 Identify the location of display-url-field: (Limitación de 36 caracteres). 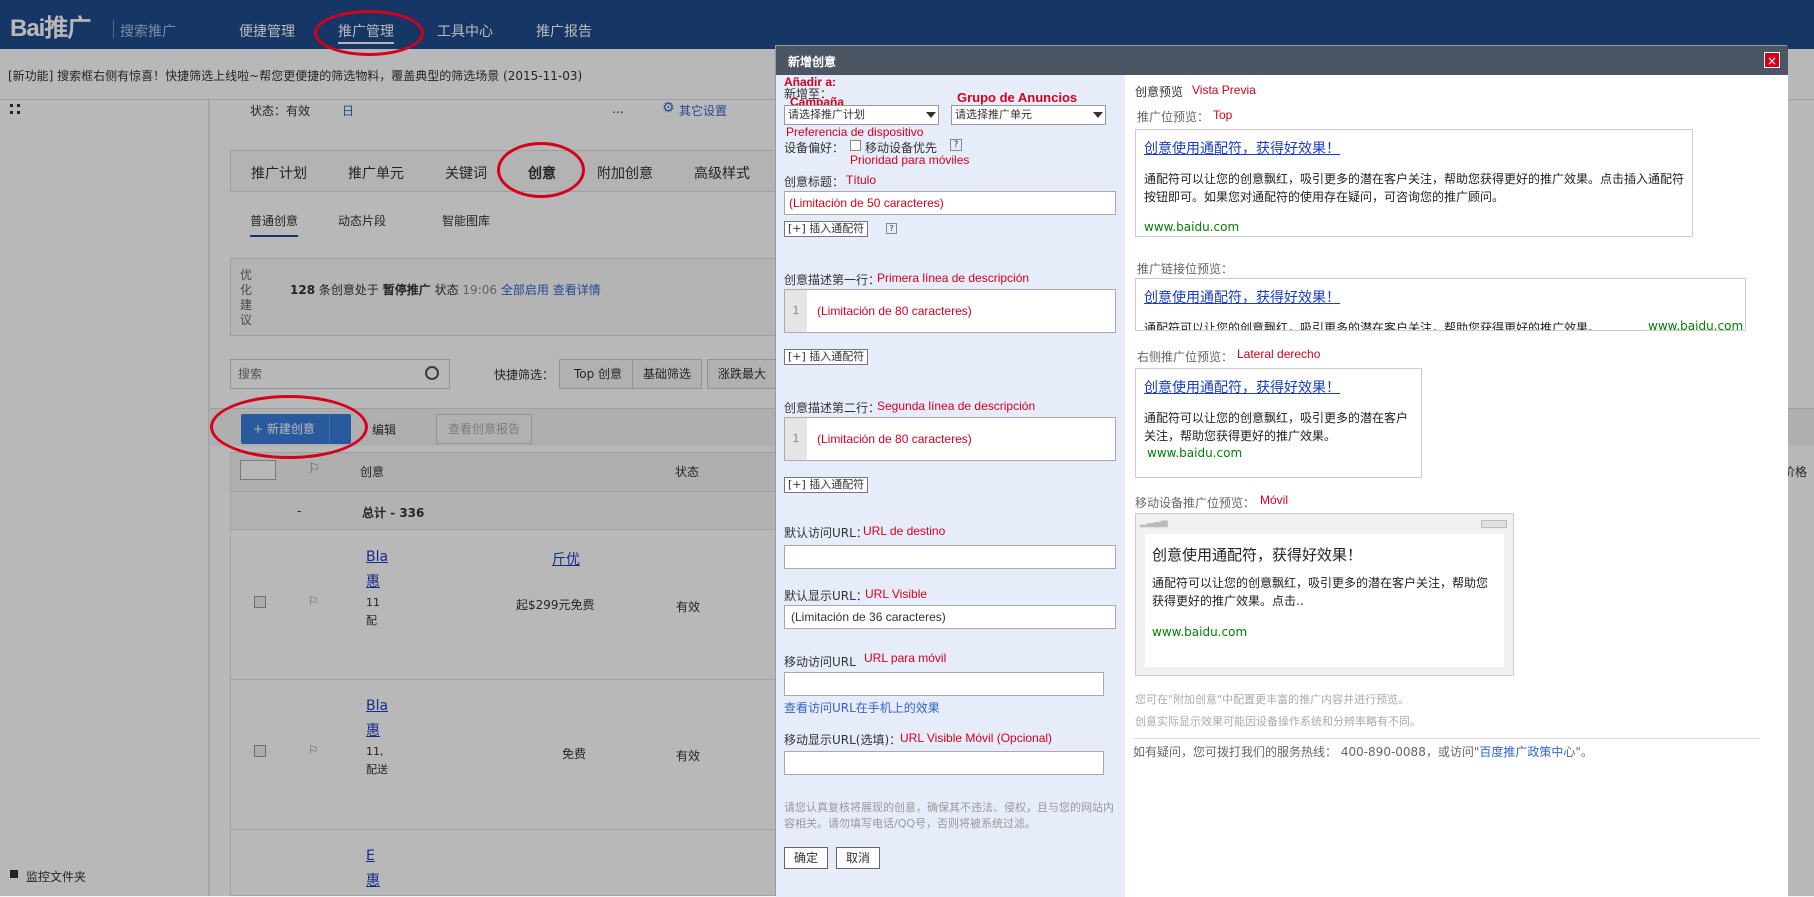
(950, 617).